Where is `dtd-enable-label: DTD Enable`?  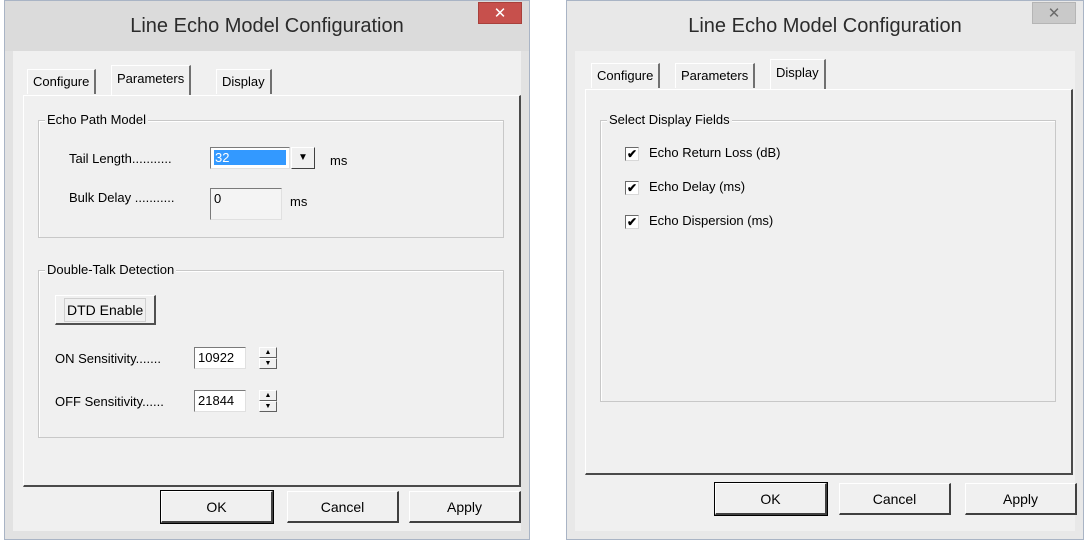
dtd-enable-label: DTD Enable is located at coordinates (105, 310).